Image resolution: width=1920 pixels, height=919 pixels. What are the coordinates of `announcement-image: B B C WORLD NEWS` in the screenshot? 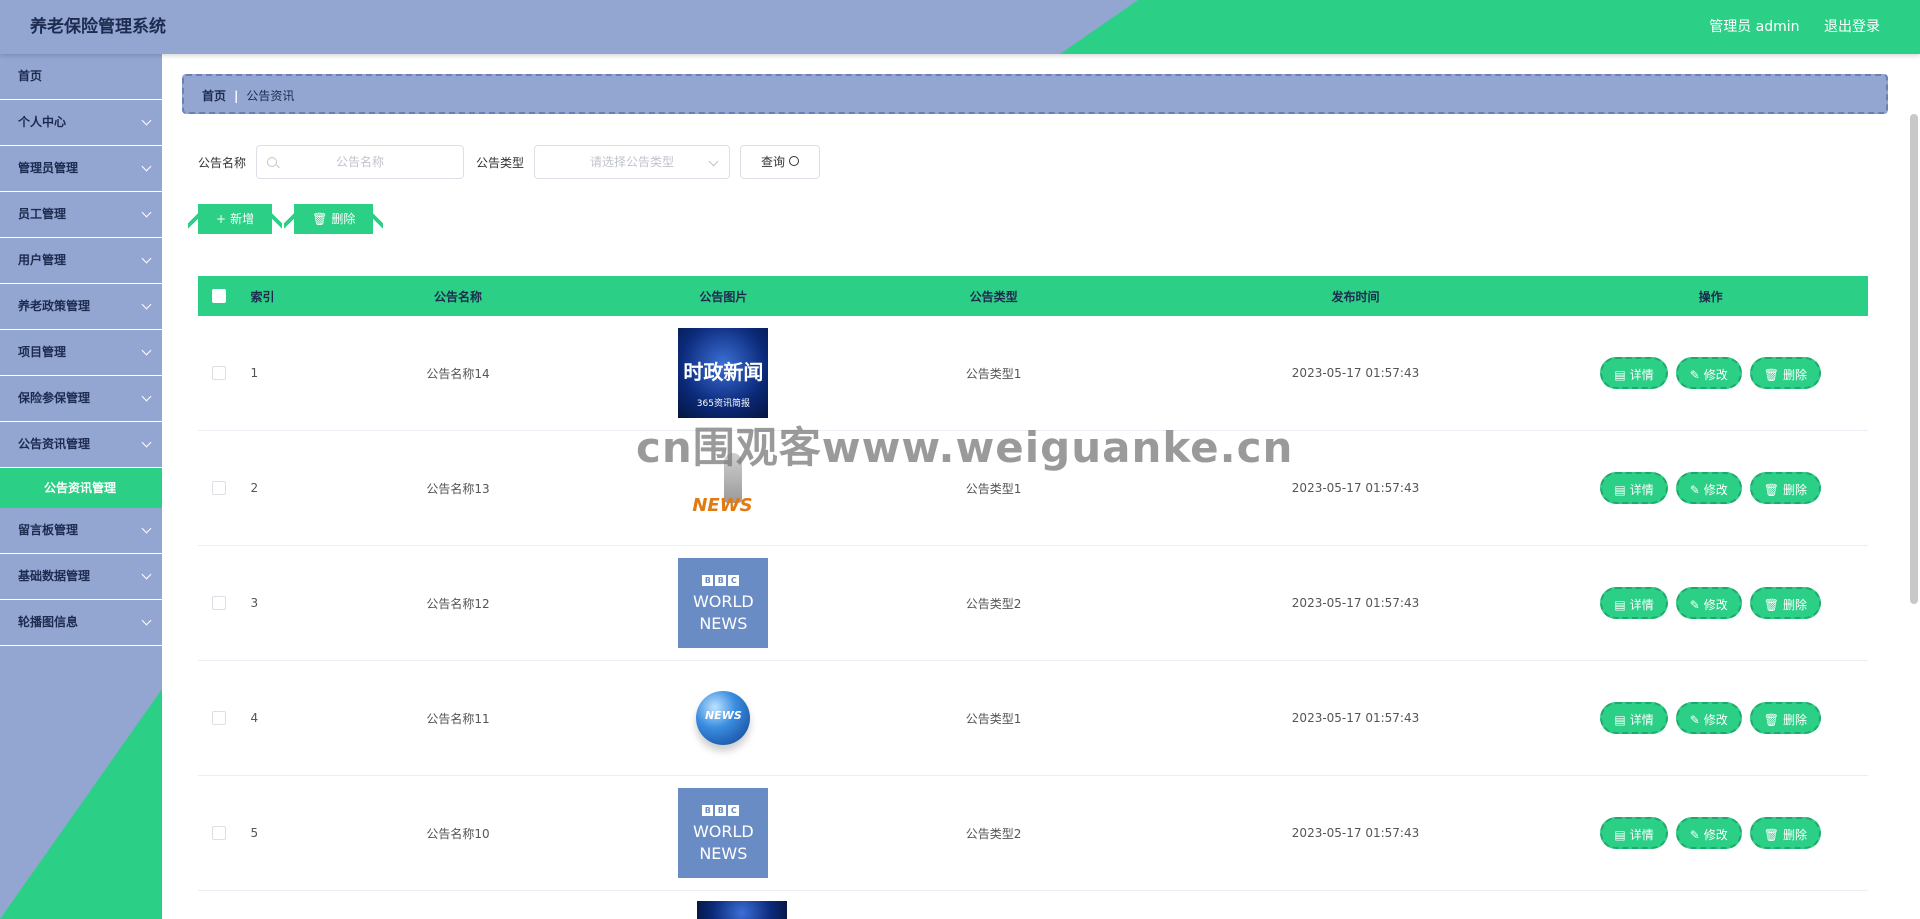 It's located at (723, 833).